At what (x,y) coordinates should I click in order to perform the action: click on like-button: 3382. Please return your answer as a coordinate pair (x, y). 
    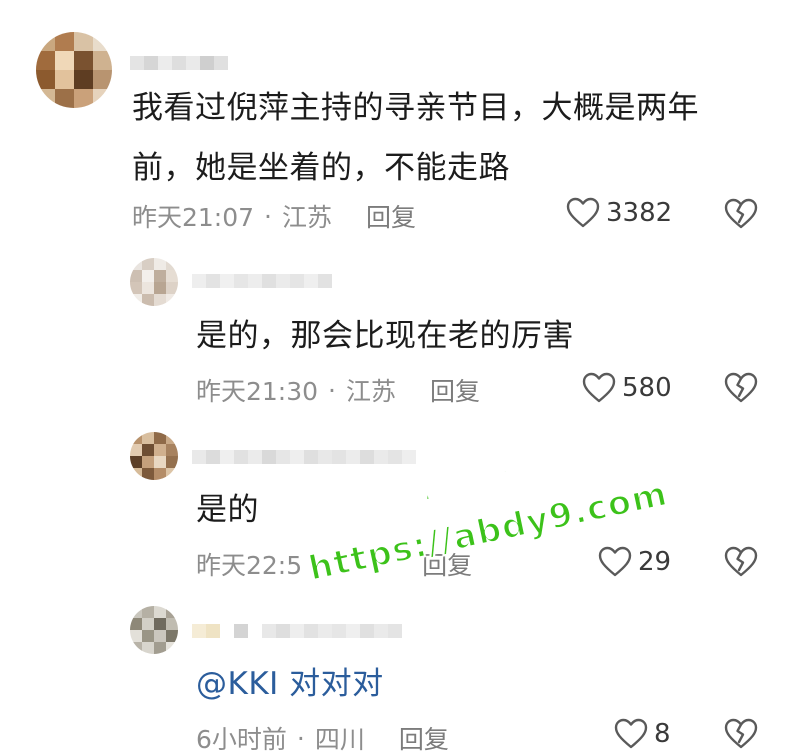
    Looking at the image, I should click on (619, 213).